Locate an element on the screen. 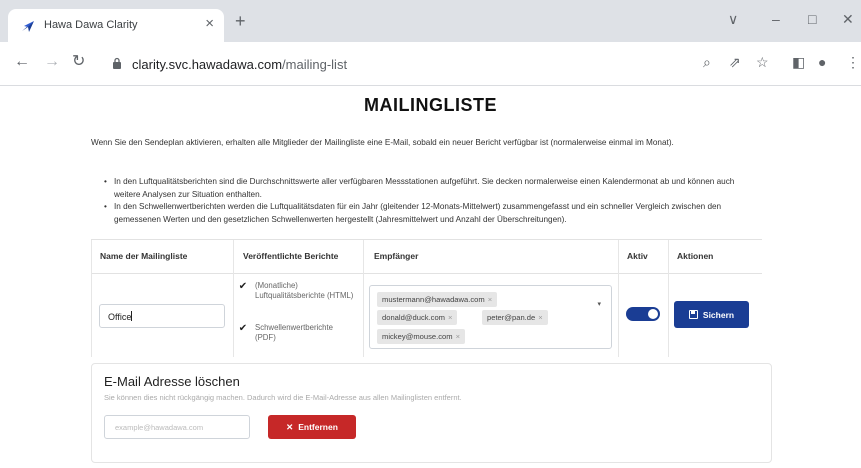 Image resolution: width=861 pixels, height=468 pixels. zoom-icon: ⌕ is located at coordinates (707, 62).